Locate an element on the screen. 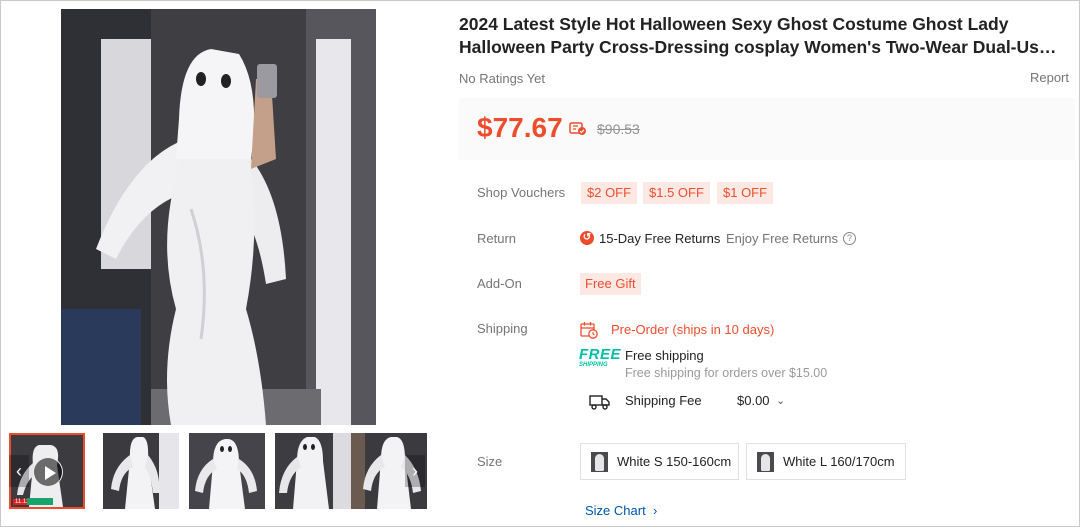 This screenshot has width=1080, height=527. help-icon: ? is located at coordinates (849, 238).